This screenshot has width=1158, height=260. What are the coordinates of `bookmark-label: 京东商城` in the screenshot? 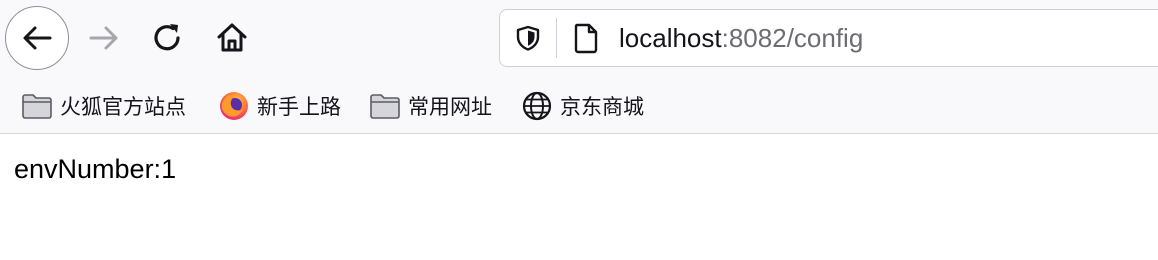 It's located at (602, 107).